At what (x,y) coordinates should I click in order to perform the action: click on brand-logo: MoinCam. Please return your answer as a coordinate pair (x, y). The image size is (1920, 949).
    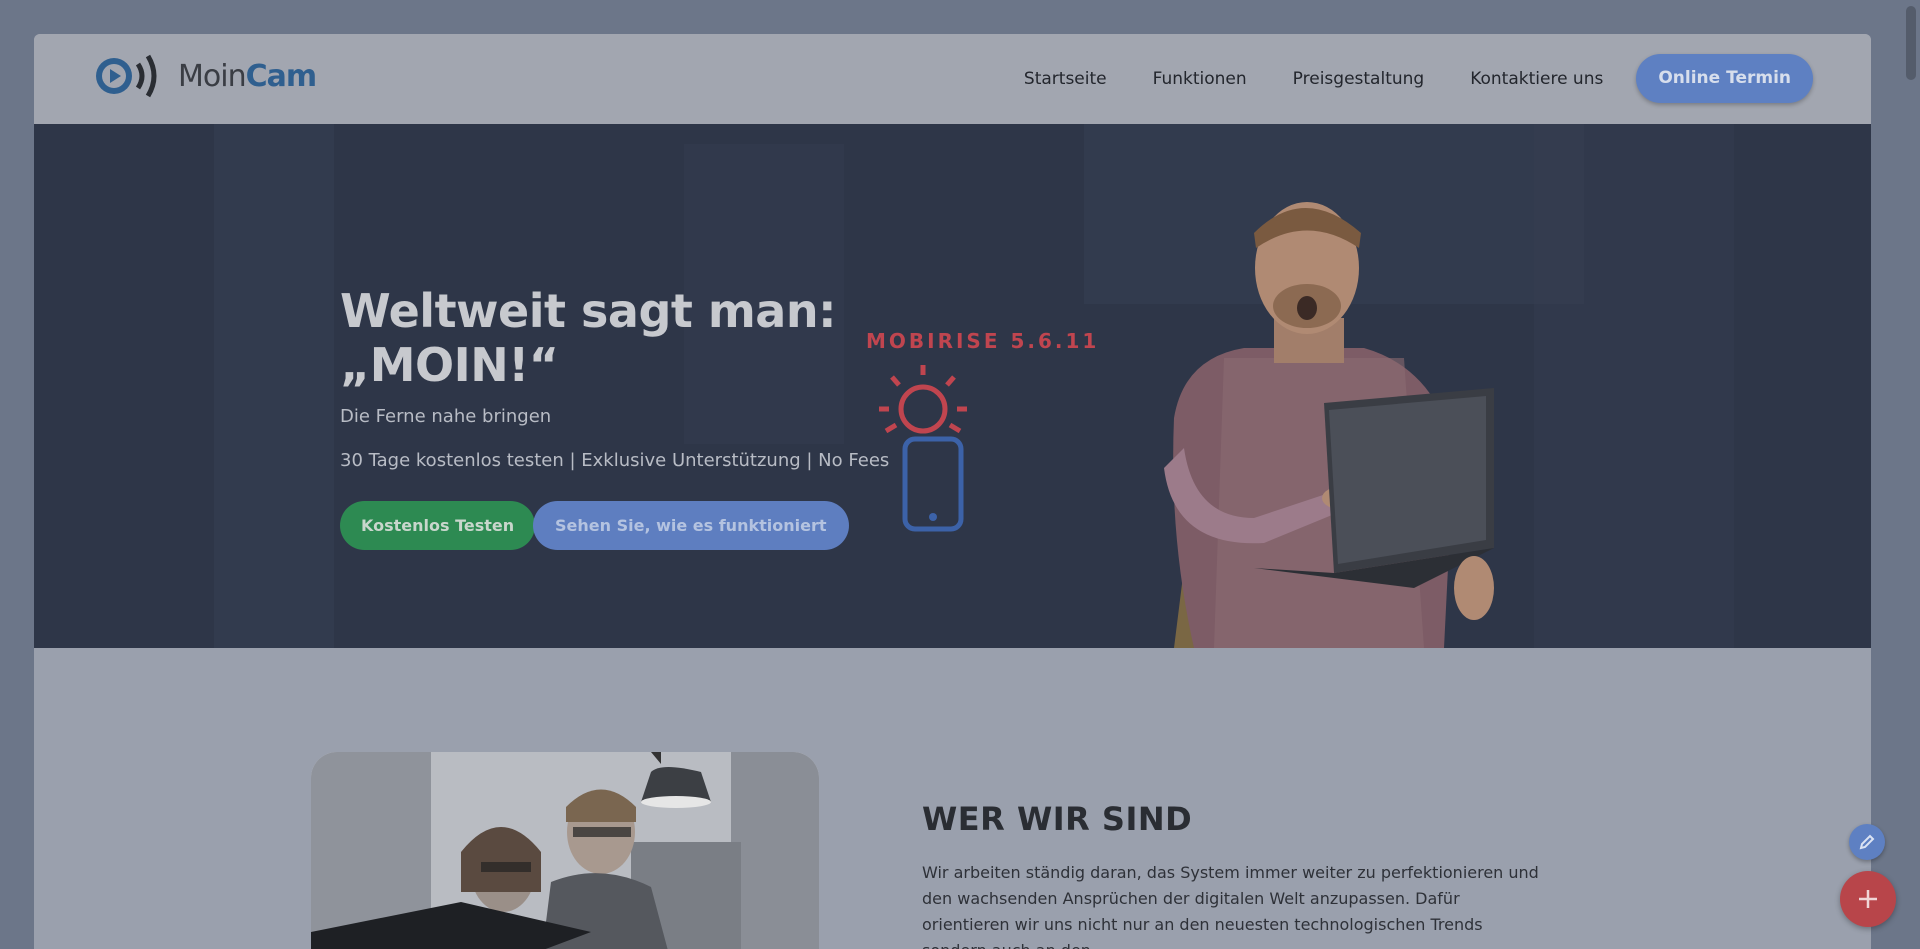
    Looking at the image, I should click on (206, 76).